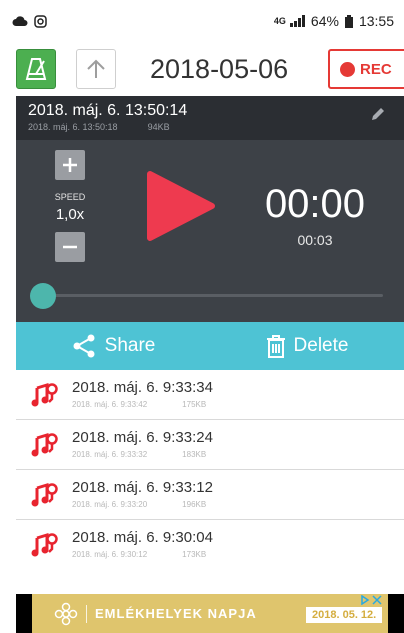  I want to click on file-date: 2018. máj. 6. 9:33:42, so click(110, 404).